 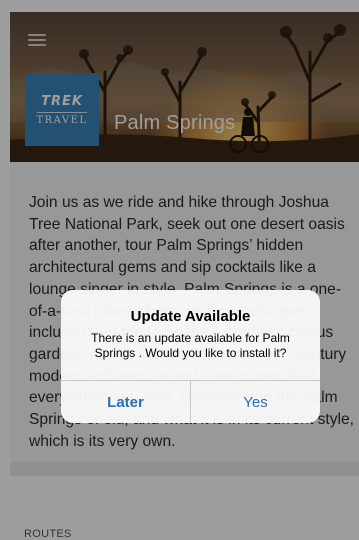 I want to click on yes-button: Yes, so click(x=255, y=402).